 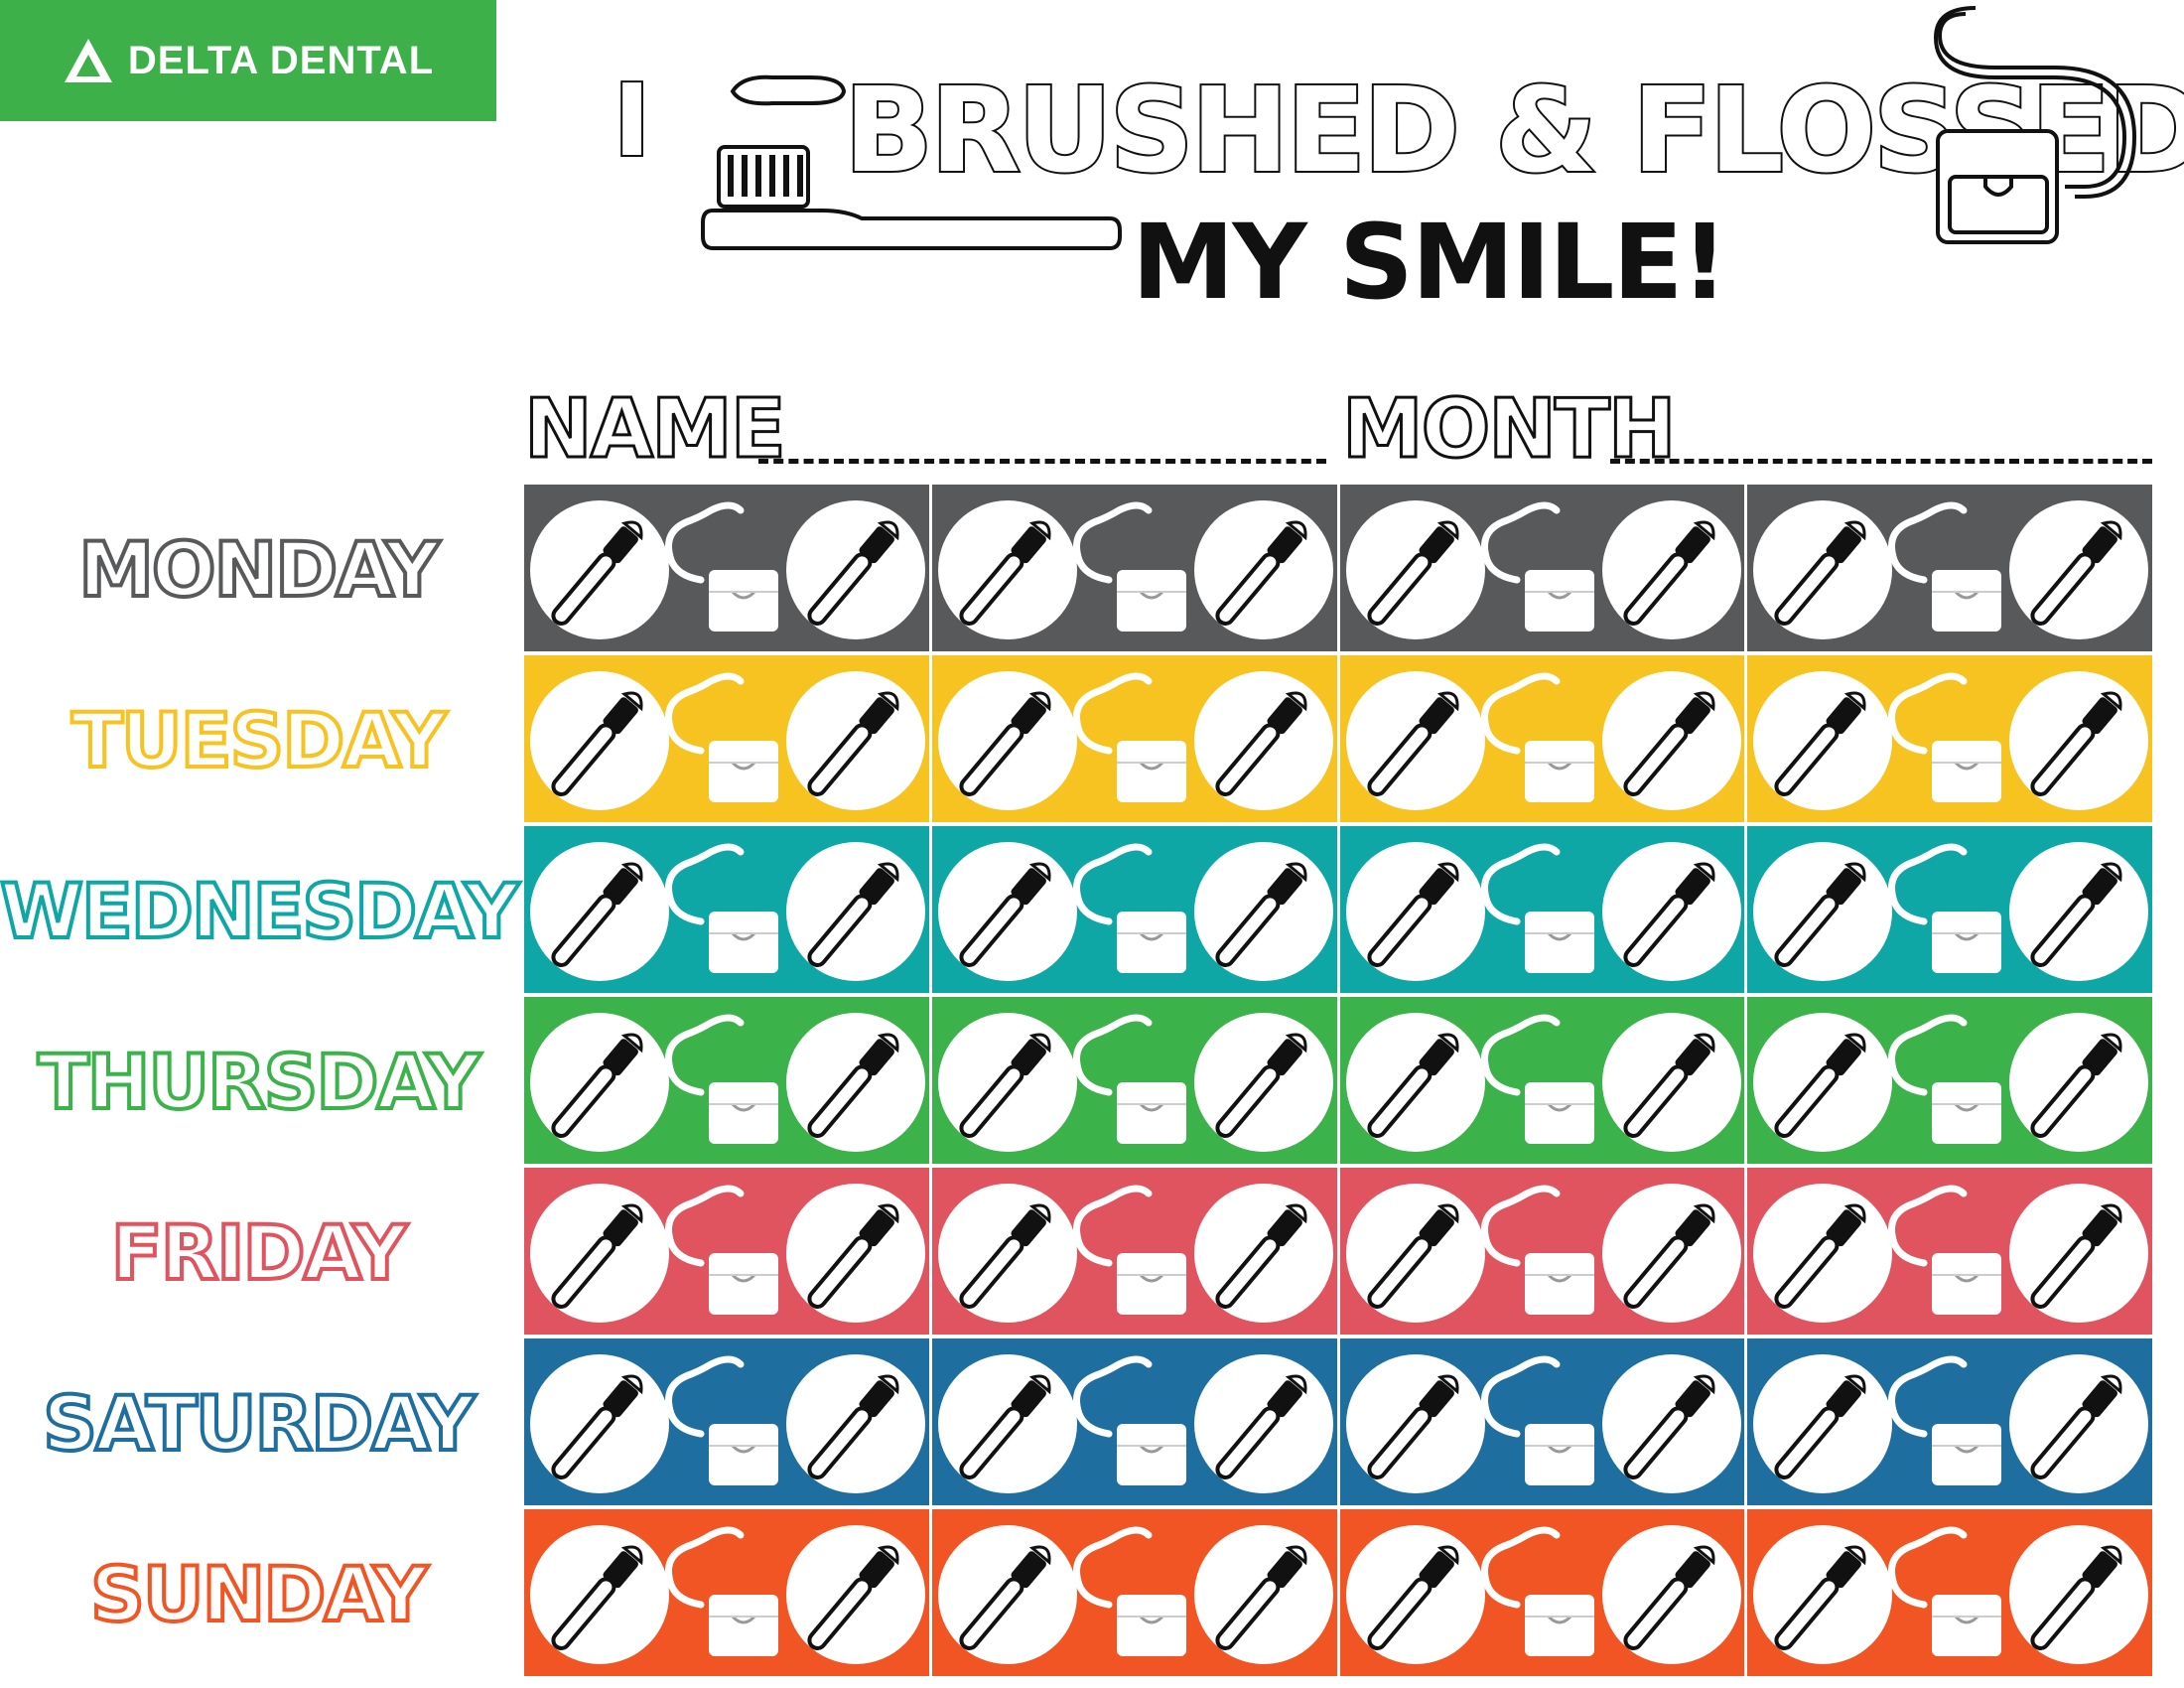 What do you see at coordinates (1881, 461) in the screenshot?
I see `month-field` at bounding box center [1881, 461].